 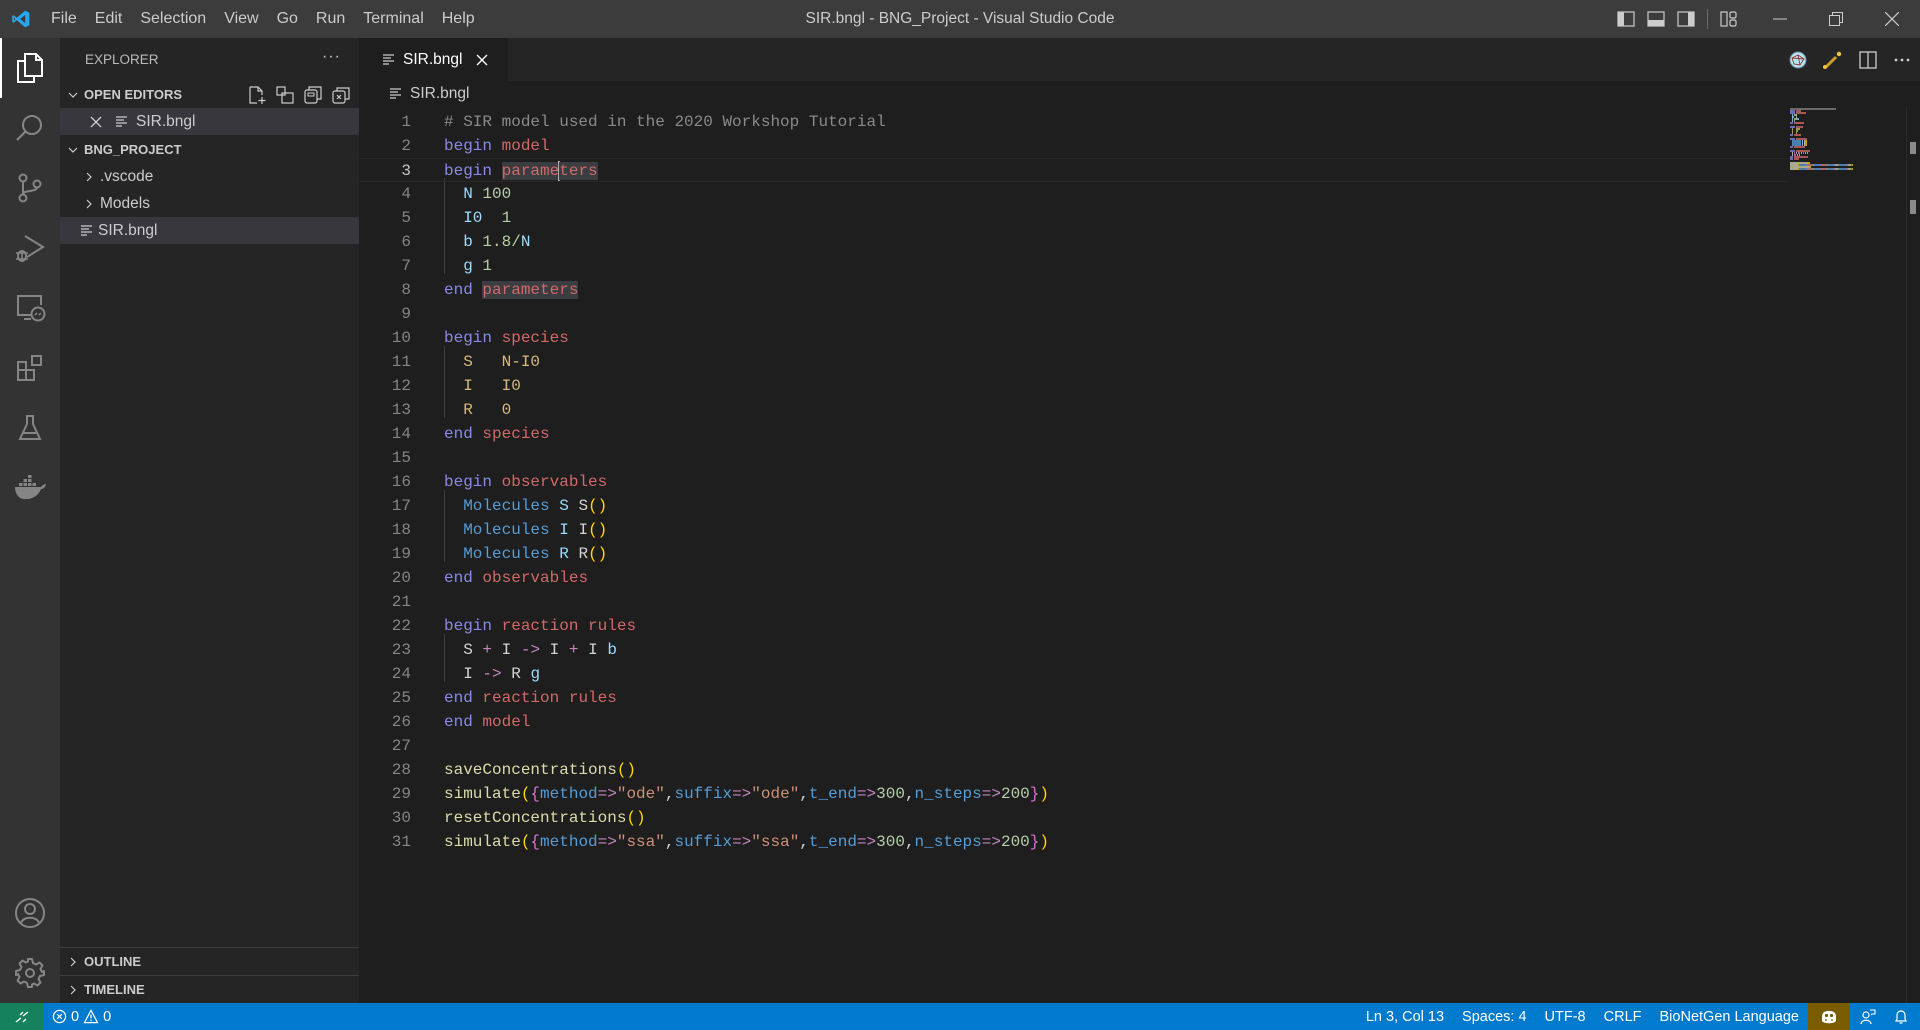 I want to click on close-window-button, so click(x=1892, y=19).